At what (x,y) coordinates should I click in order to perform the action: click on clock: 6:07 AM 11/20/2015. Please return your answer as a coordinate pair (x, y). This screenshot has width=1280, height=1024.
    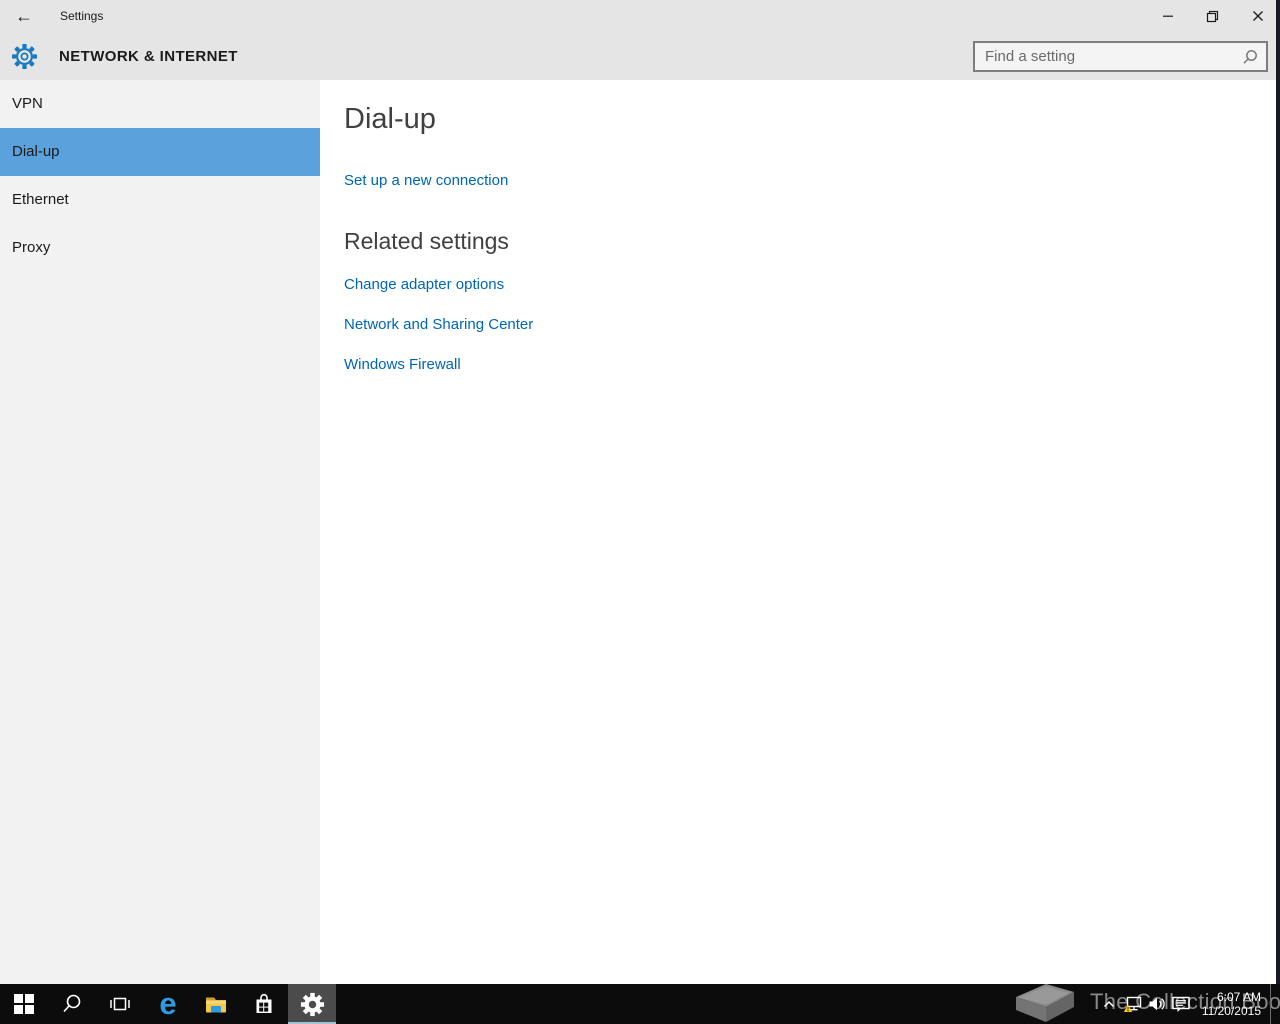
    Looking at the image, I should click on (1229, 1004).